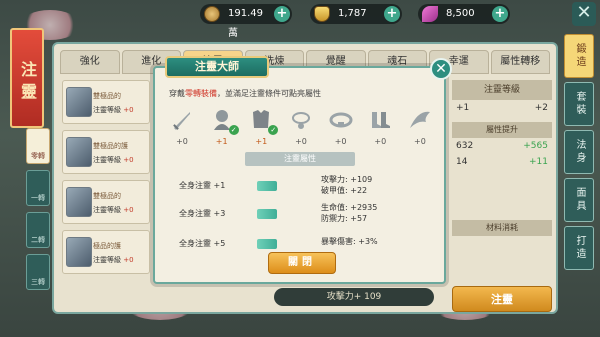 This screenshot has width=600, height=337. What do you see at coordinates (541, 108) in the screenshot?
I see `next-level: +2` at bounding box center [541, 108].